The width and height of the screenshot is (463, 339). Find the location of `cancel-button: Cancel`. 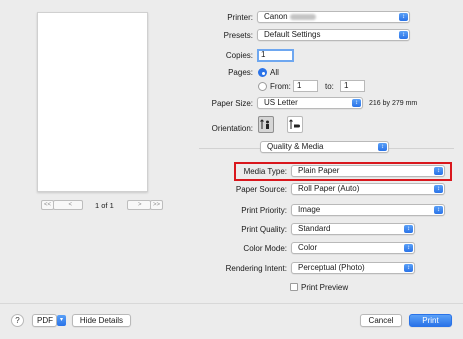

cancel-button: Cancel is located at coordinates (381, 320).